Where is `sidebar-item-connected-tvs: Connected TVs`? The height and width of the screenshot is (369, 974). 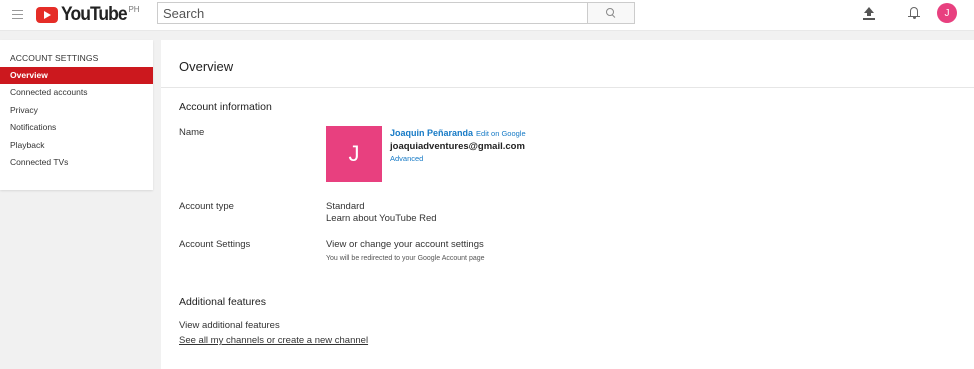 sidebar-item-connected-tvs: Connected TVs is located at coordinates (76, 162).